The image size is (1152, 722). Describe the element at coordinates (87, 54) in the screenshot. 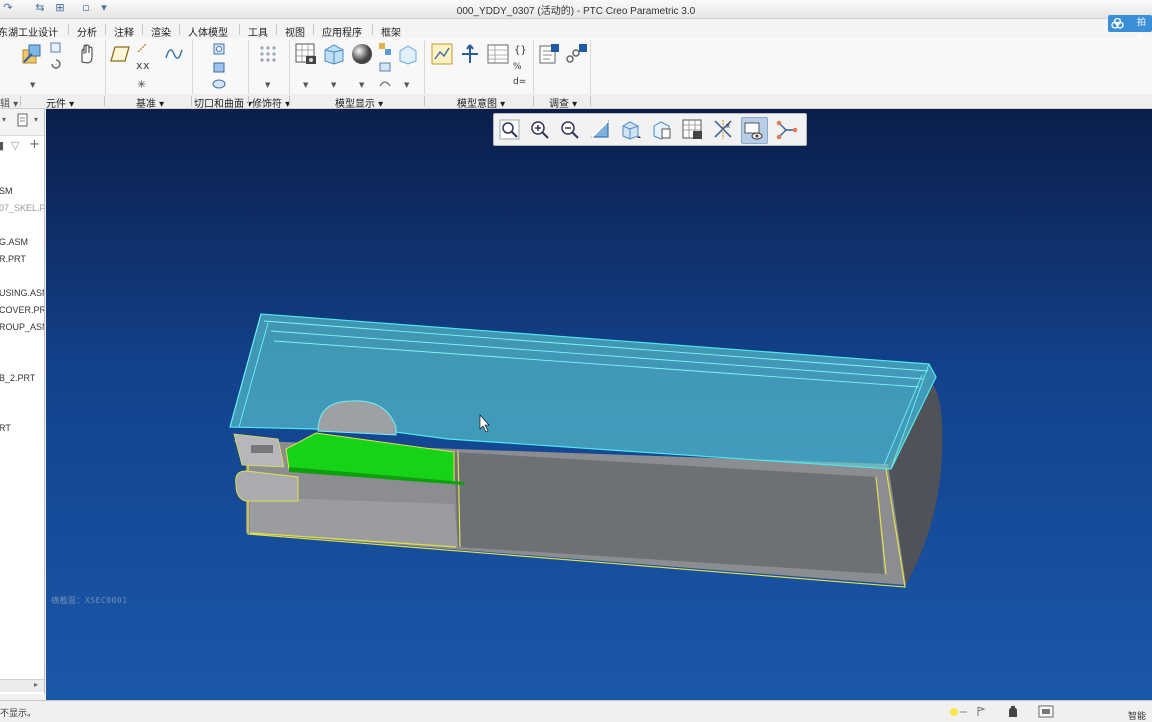

I see `drag-components-icon` at that location.